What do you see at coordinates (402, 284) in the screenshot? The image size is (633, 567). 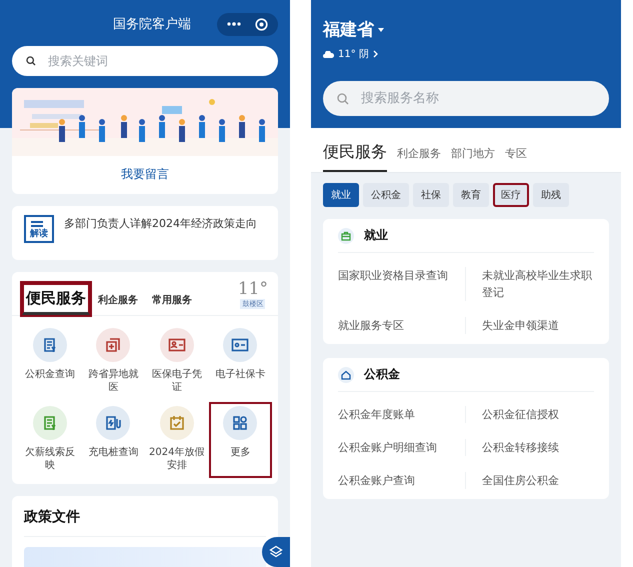 I see `service-link: 国家职业资格目录查询` at bounding box center [402, 284].